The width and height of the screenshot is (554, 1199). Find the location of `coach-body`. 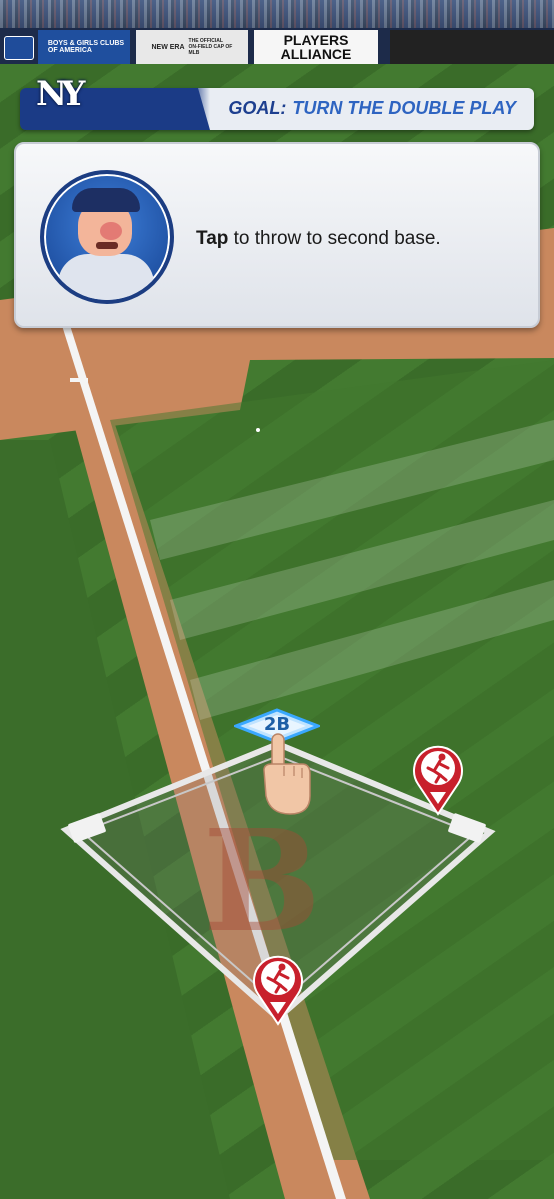

coach-body is located at coordinates (106, 277).